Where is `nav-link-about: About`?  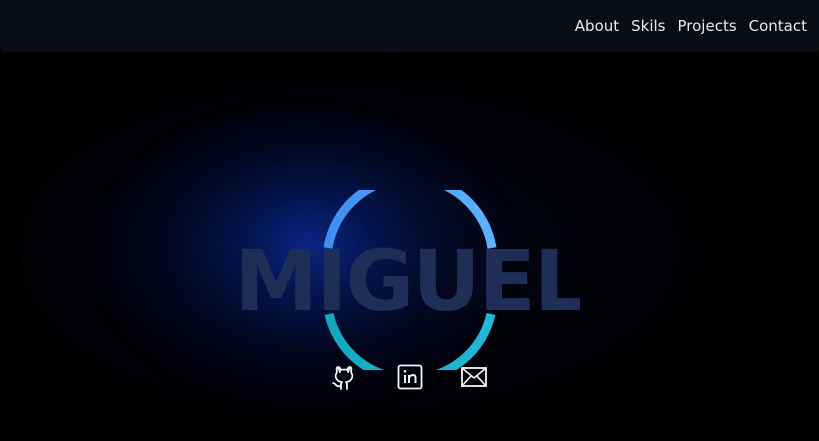 nav-link-about: About is located at coordinates (597, 26).